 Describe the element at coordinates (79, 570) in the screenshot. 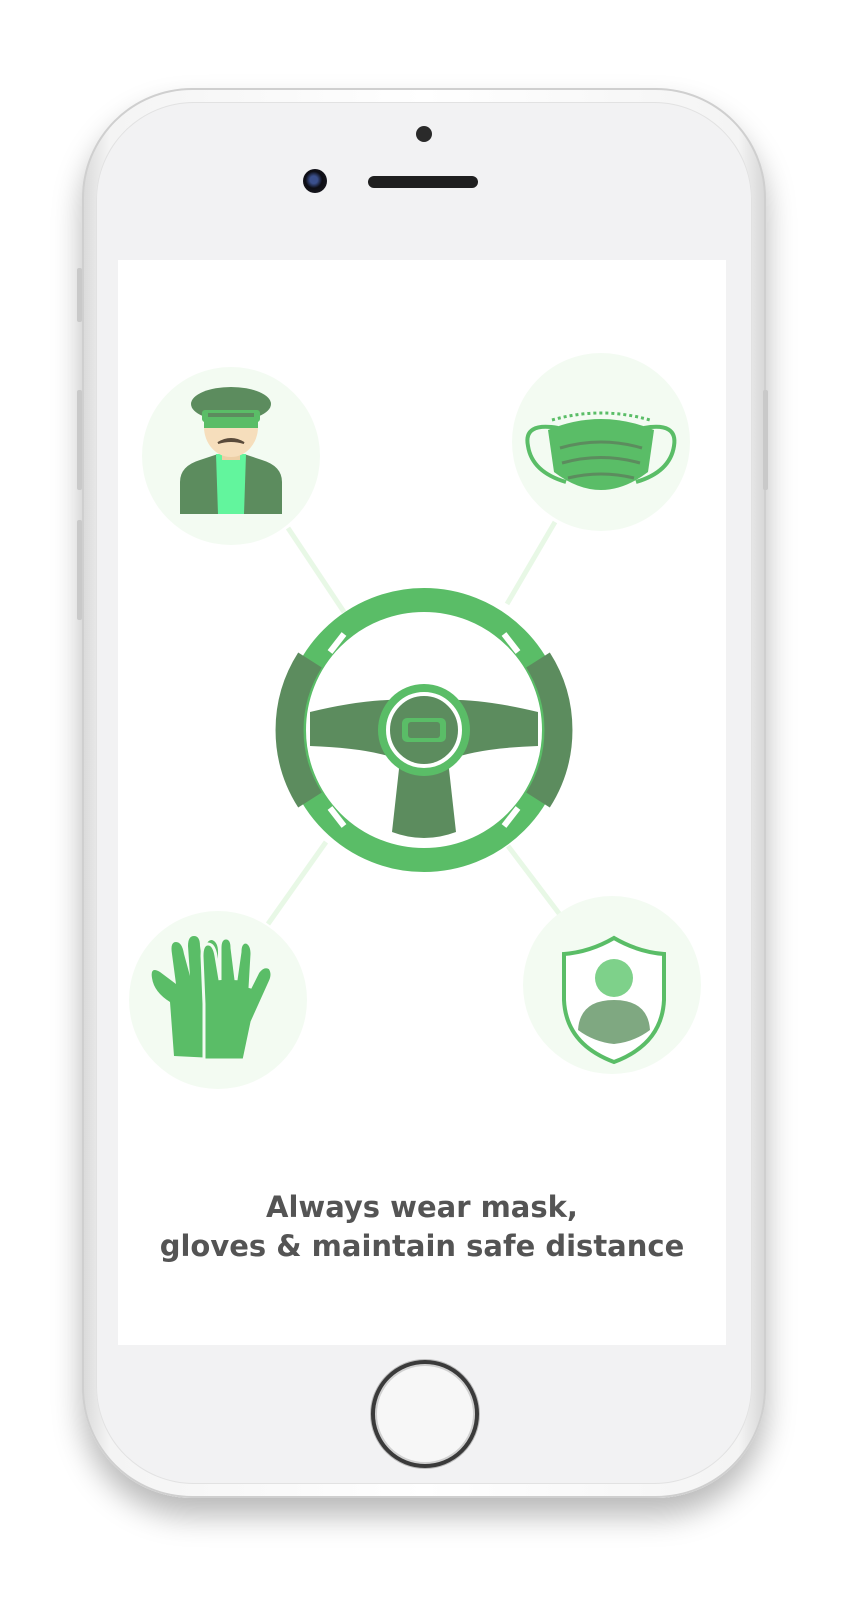

I see `volume-down-button` at that location.